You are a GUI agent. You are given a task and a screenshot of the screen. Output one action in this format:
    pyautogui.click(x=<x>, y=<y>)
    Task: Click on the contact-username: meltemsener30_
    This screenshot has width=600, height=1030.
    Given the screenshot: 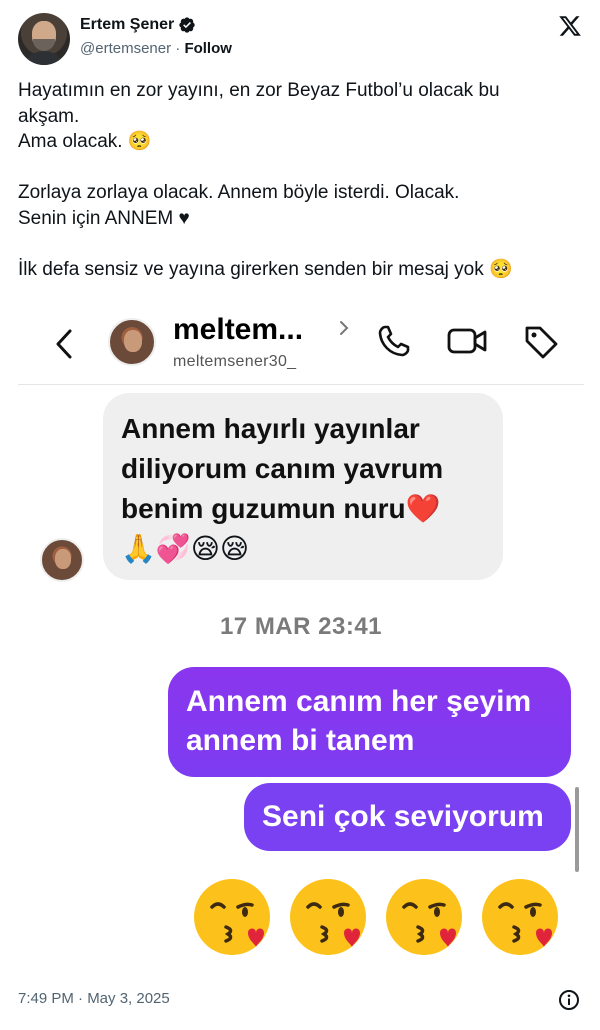 What is the action you would take?
    pyautogui.click(x=235, y=361)
    